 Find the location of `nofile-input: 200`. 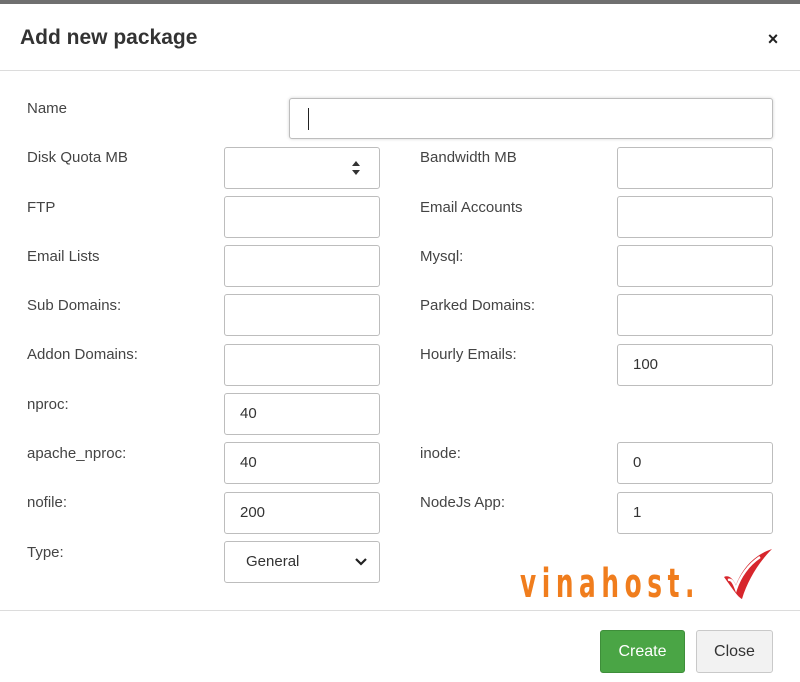

nofile-input: 200 is located at coordinates (302, 513).